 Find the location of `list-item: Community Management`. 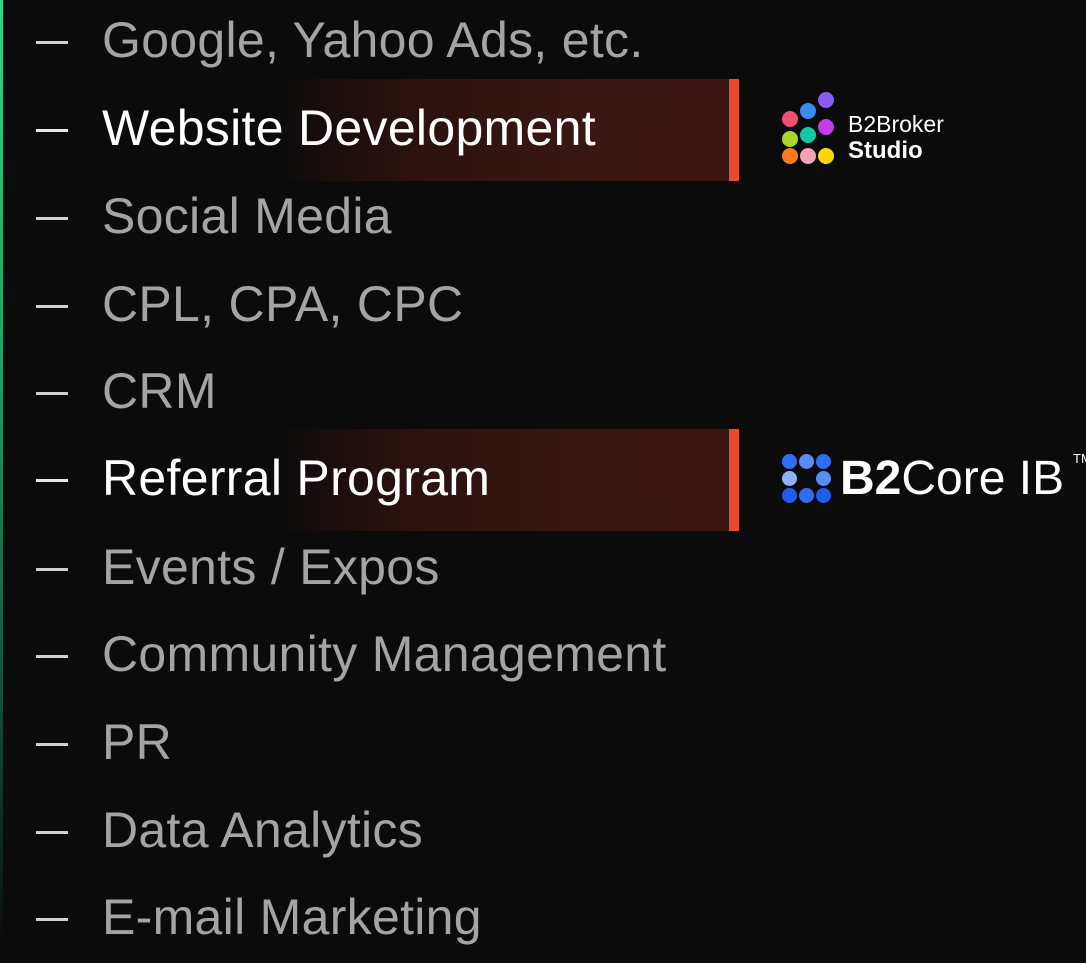

list-item: Community Management is located at coordinates (543, 656).